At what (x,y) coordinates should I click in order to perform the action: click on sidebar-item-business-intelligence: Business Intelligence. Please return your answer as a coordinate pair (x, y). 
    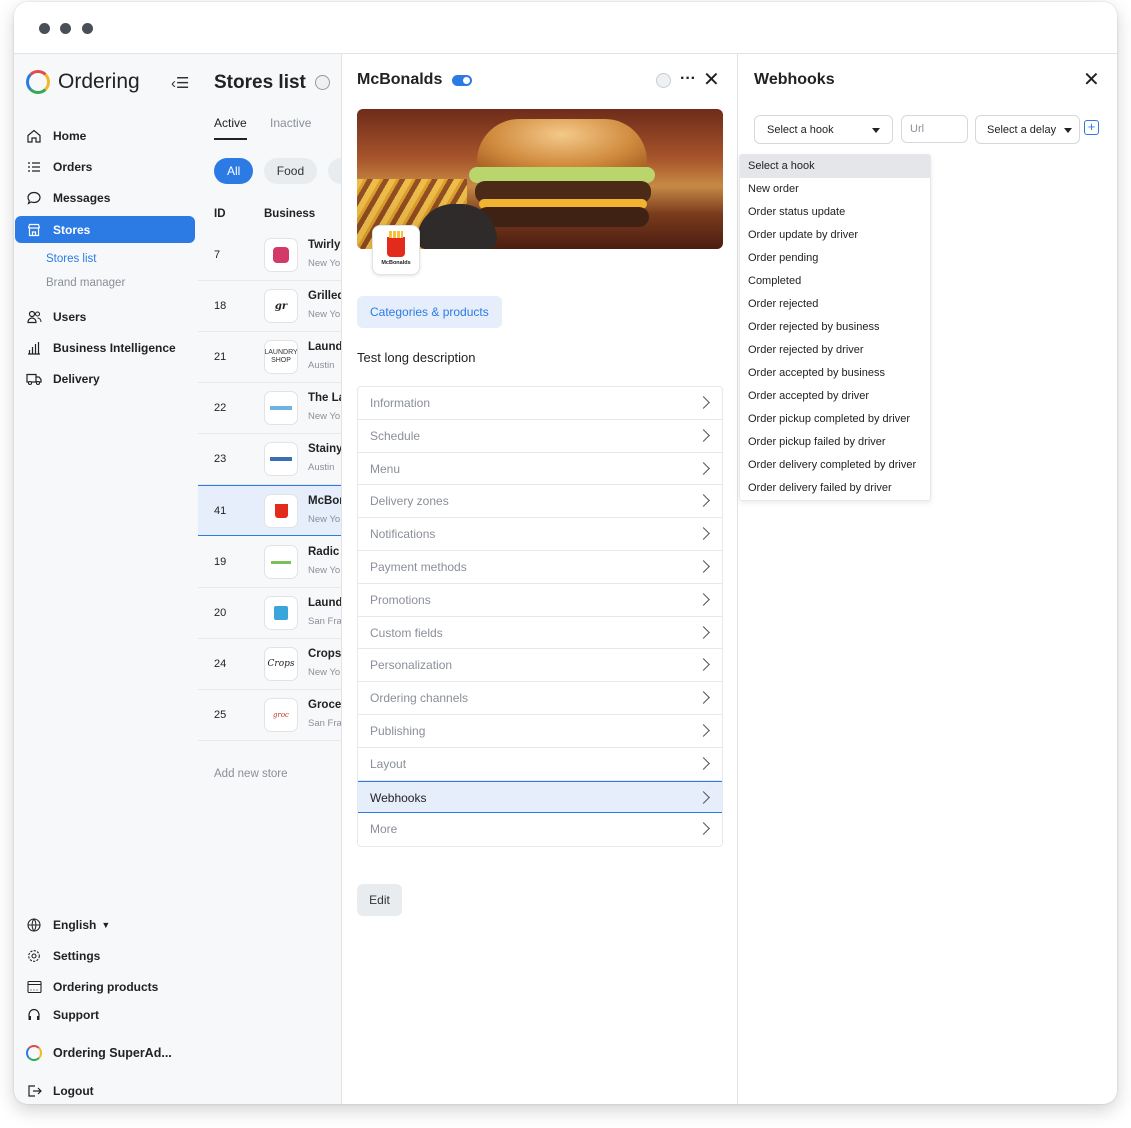
    Looking at the image, I should click on (105, 347).